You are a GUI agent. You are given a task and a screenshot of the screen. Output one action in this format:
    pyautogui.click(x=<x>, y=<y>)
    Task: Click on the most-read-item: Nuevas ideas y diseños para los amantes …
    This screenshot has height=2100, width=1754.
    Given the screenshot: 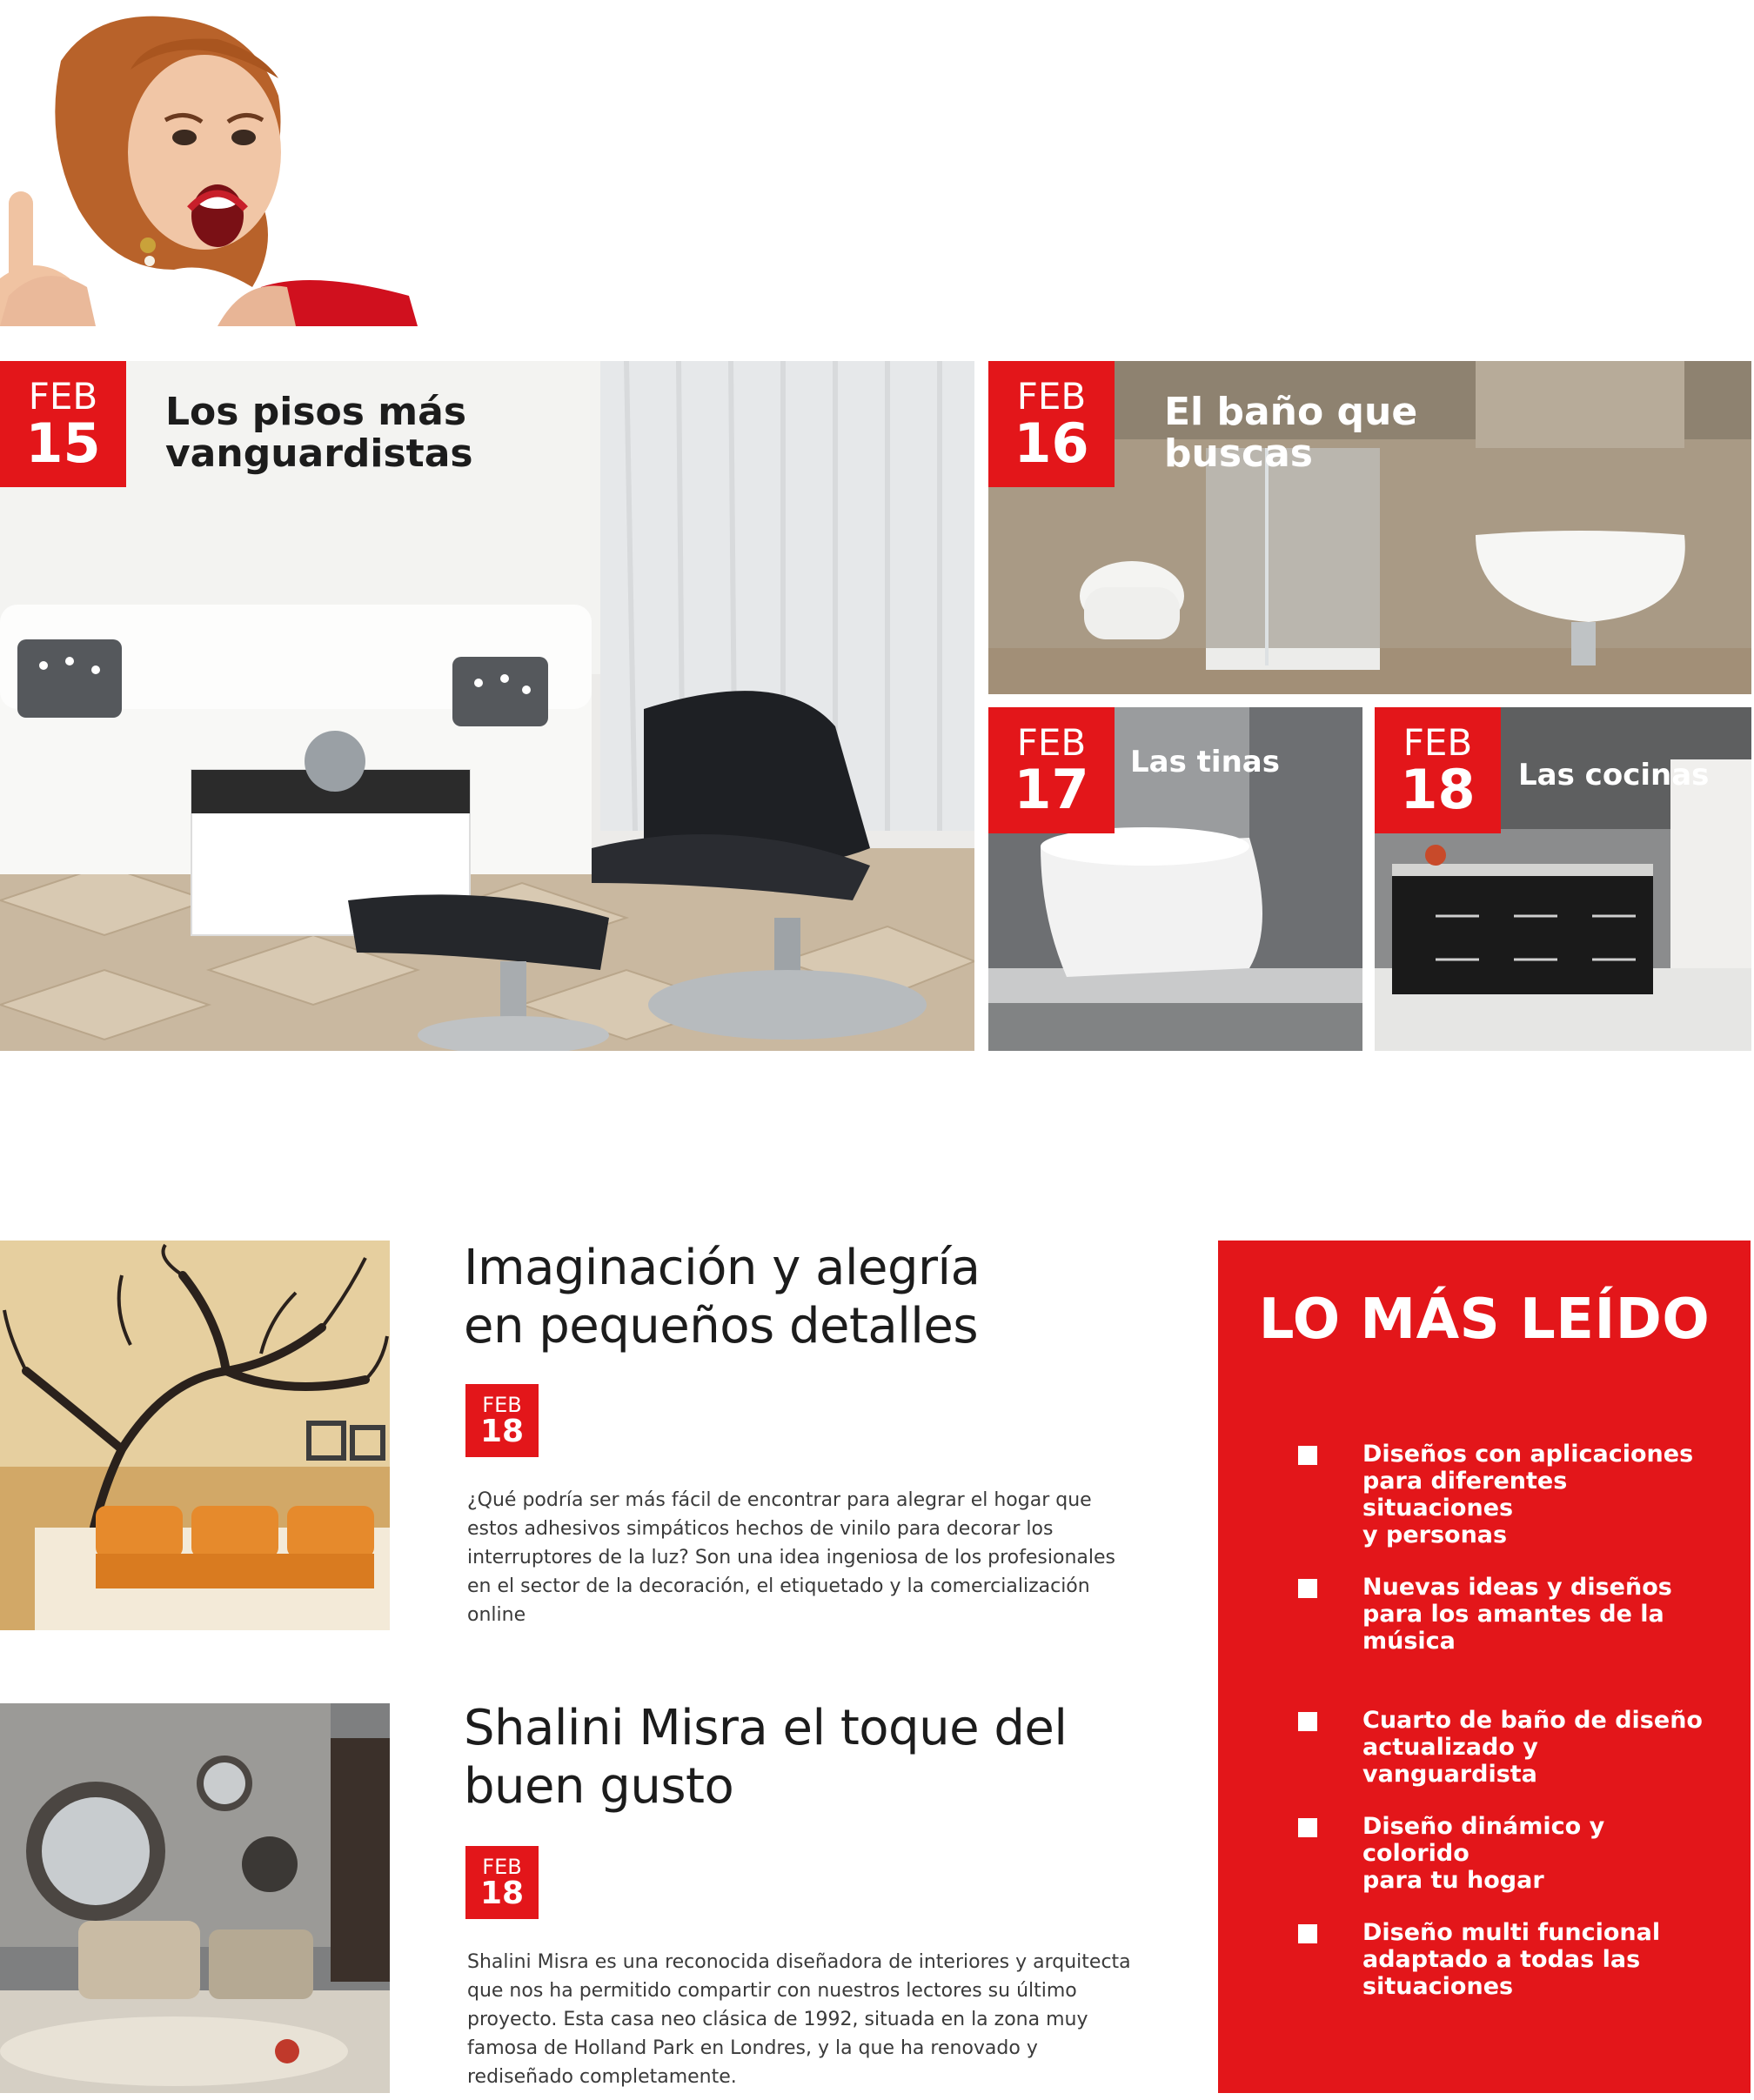 What is the action you would take?
    pyautogui.click(x=1502, y=1615)
    